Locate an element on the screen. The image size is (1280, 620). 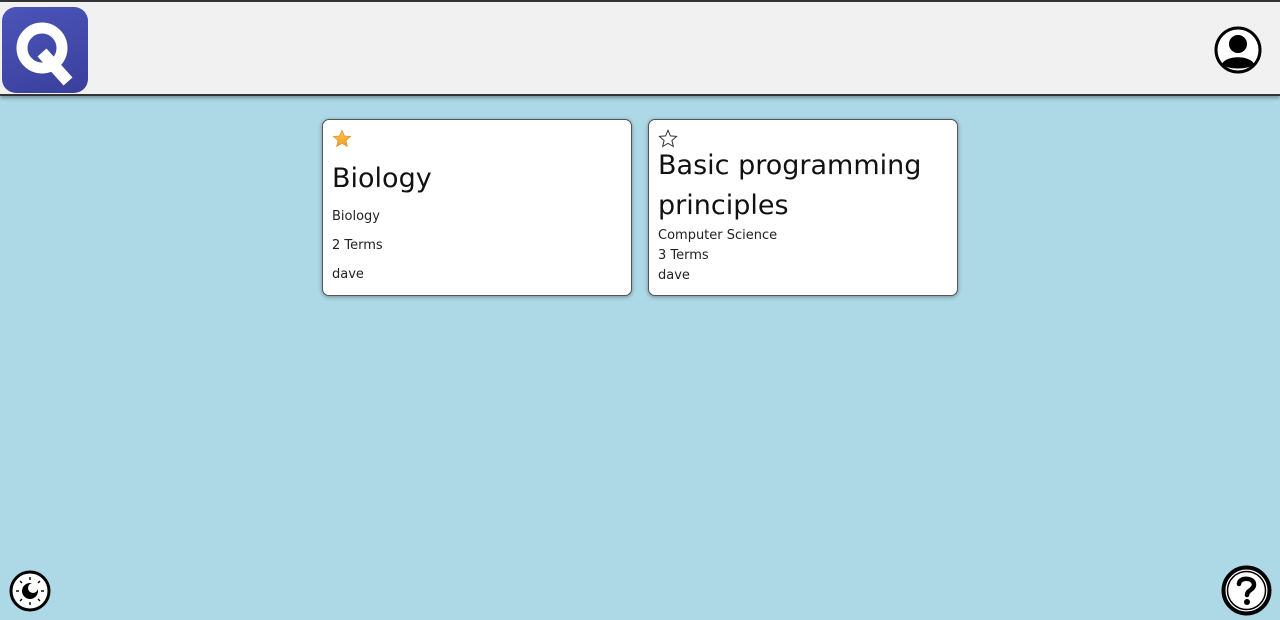
help-icon is located at coordinates (1246, 590).